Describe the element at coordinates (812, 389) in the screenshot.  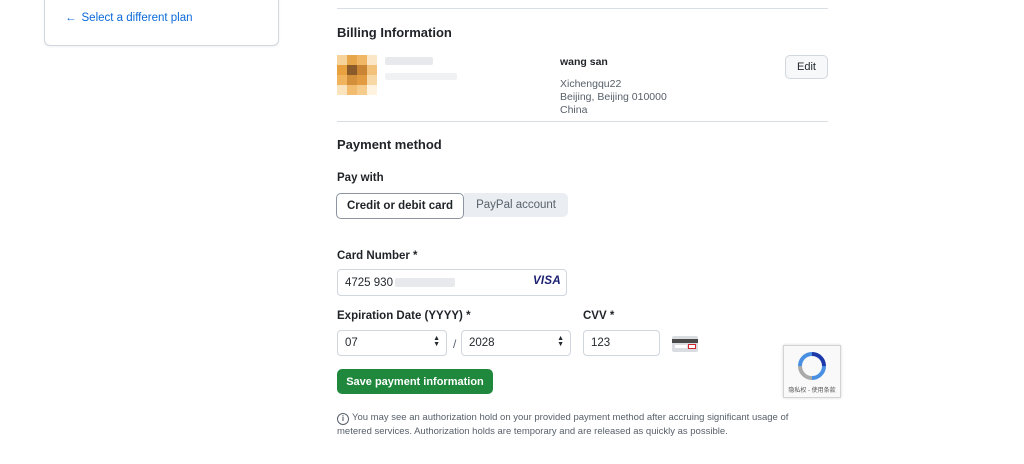
I see `recaptcha-links: 隐私权 - 使用条款` at that location.